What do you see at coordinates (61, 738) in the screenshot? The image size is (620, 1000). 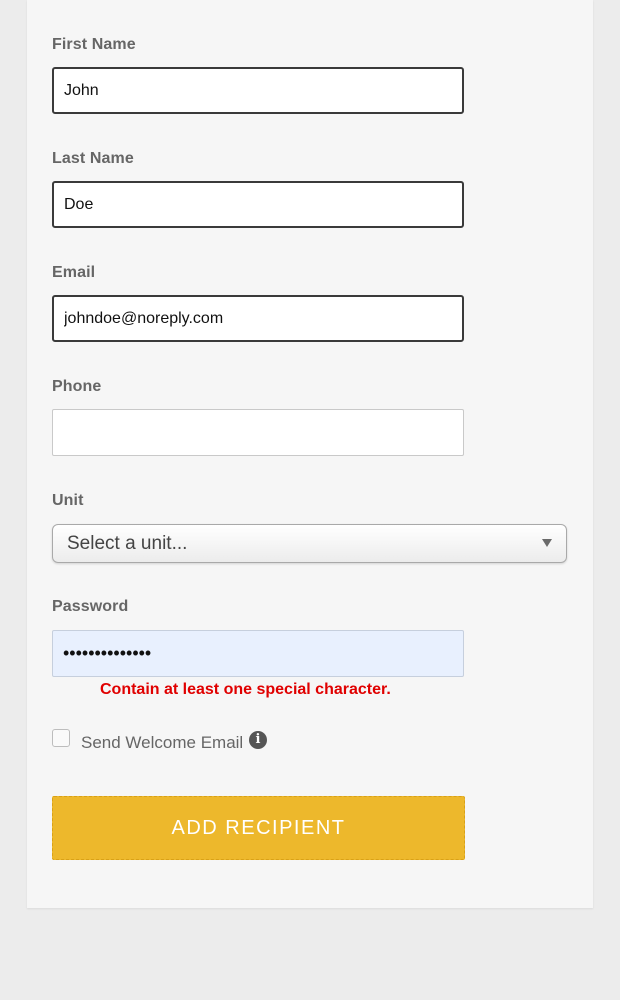 I see `send-welcome-email-checkbox` at bounding box center [61, 738].